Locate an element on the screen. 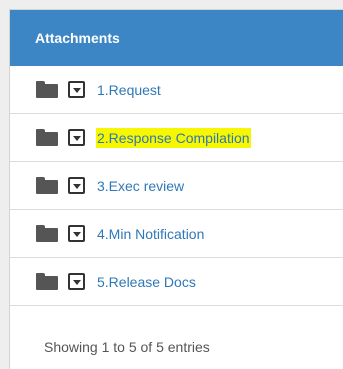 The image size is (343, 369). attachment-row: 1.Request is located at coordinates (176, 90).